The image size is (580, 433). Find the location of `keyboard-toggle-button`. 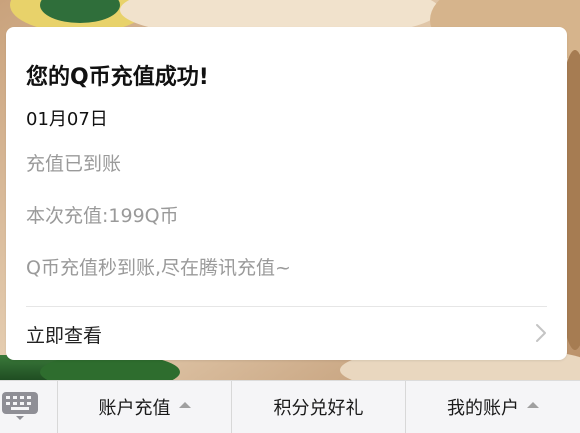

keyboard-toggle-button is located at coordinates (27, 407).